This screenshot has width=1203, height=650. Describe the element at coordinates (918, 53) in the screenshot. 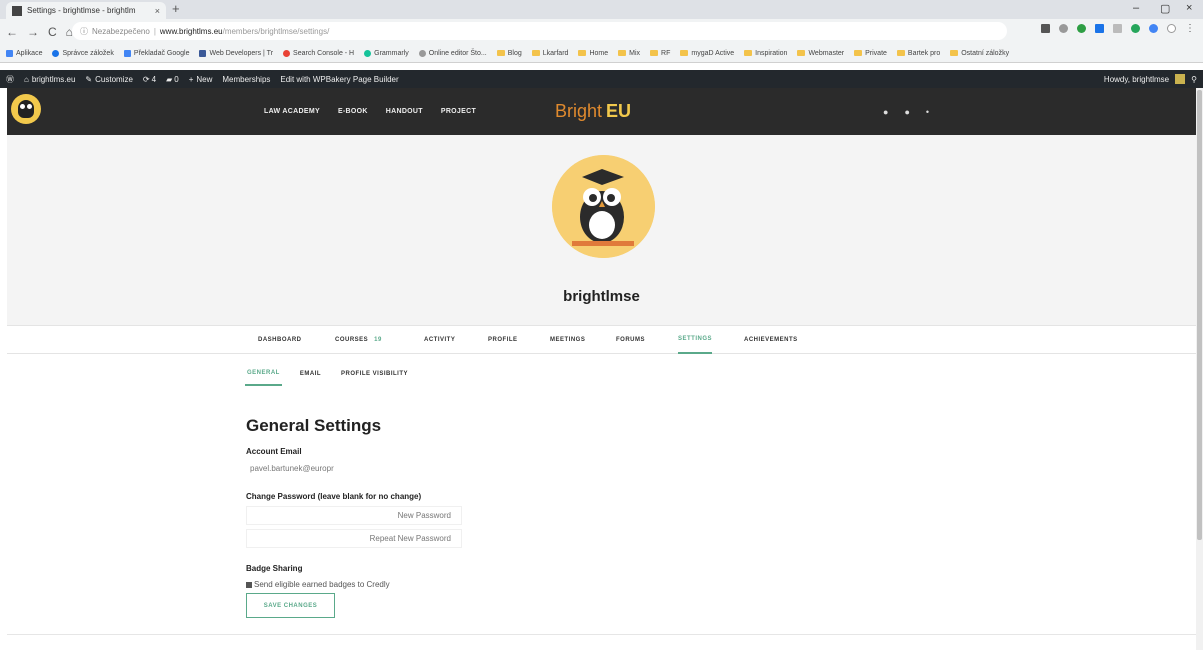

I see `bookmark-folder: Bartek pro` at that location.